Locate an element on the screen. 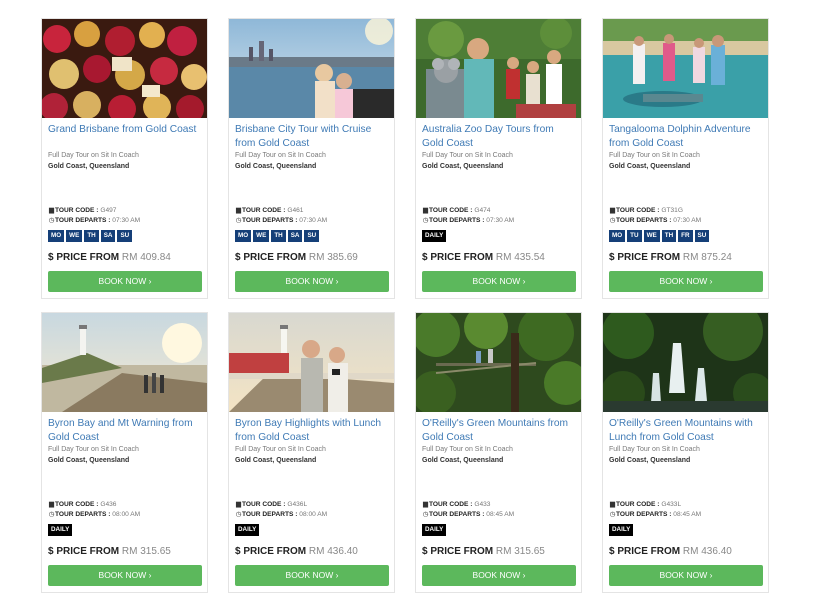  tour-code: G497 is located at coordinates (108, 210).